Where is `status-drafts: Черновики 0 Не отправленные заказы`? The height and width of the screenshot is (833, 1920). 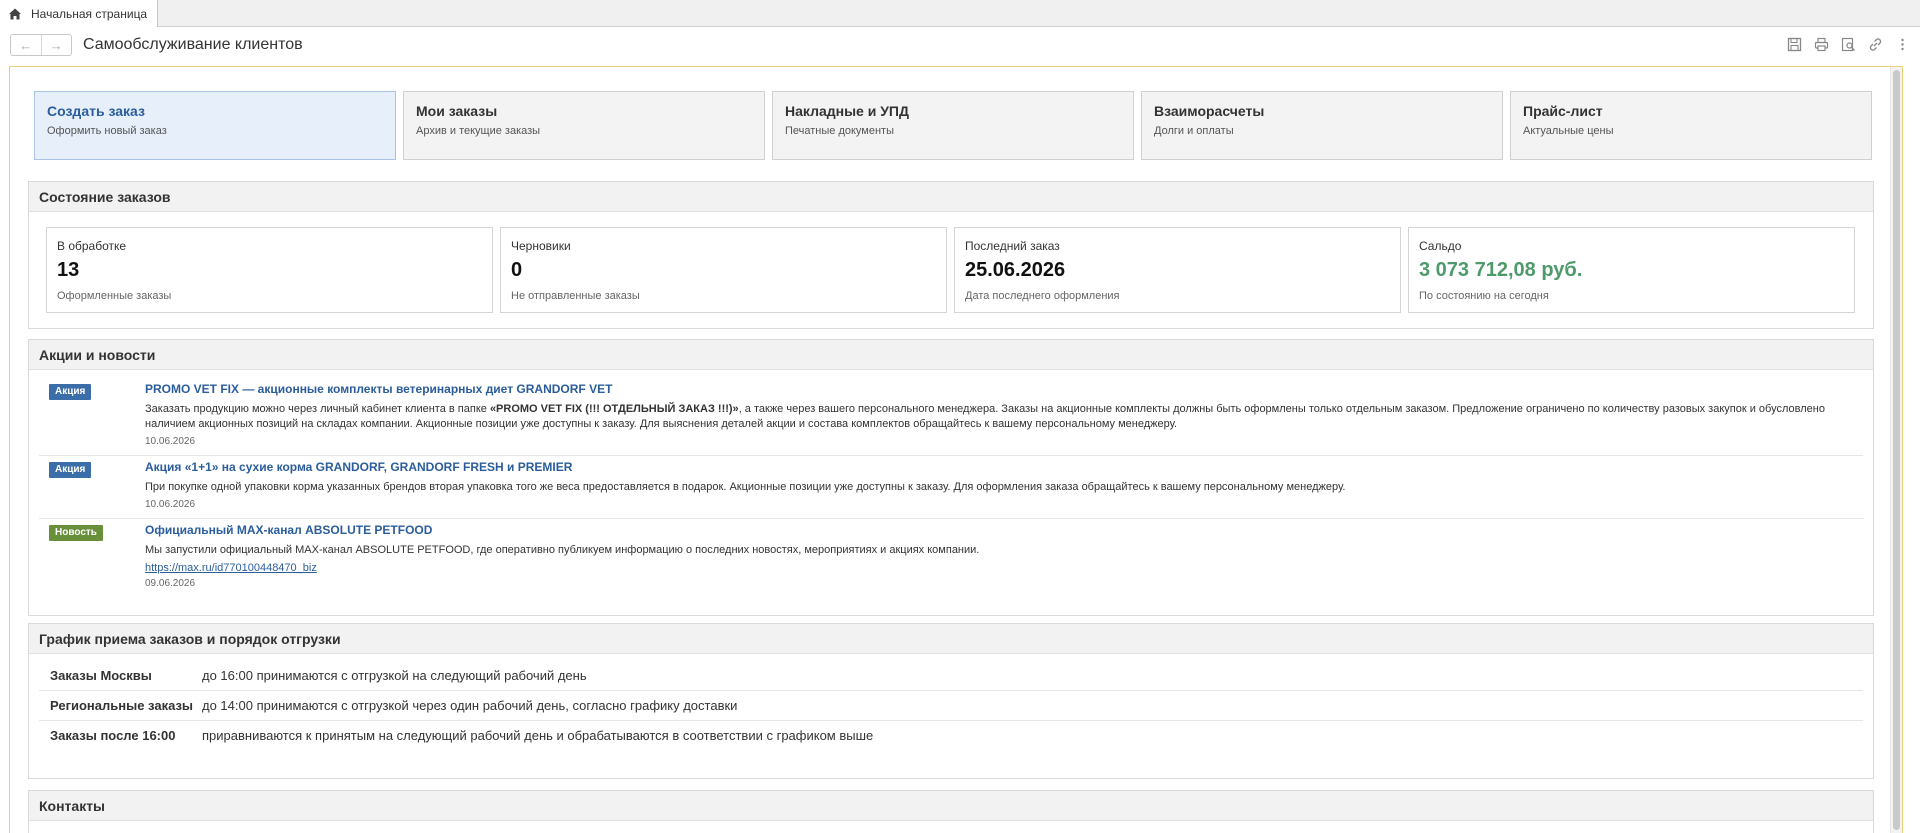 status-drafts: Черновики 0 Не отправленные заказы is located at coordinates (723, 270).